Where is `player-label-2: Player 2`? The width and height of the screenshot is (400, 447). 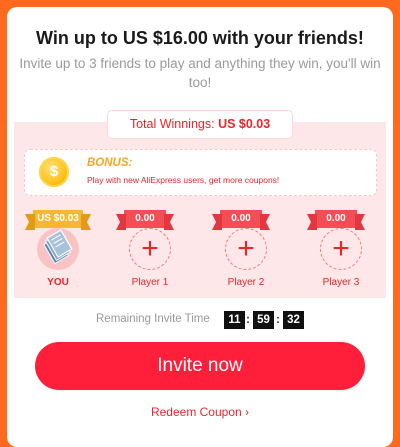
player-label-2: Player 2 is located at coordinates (246, 282).